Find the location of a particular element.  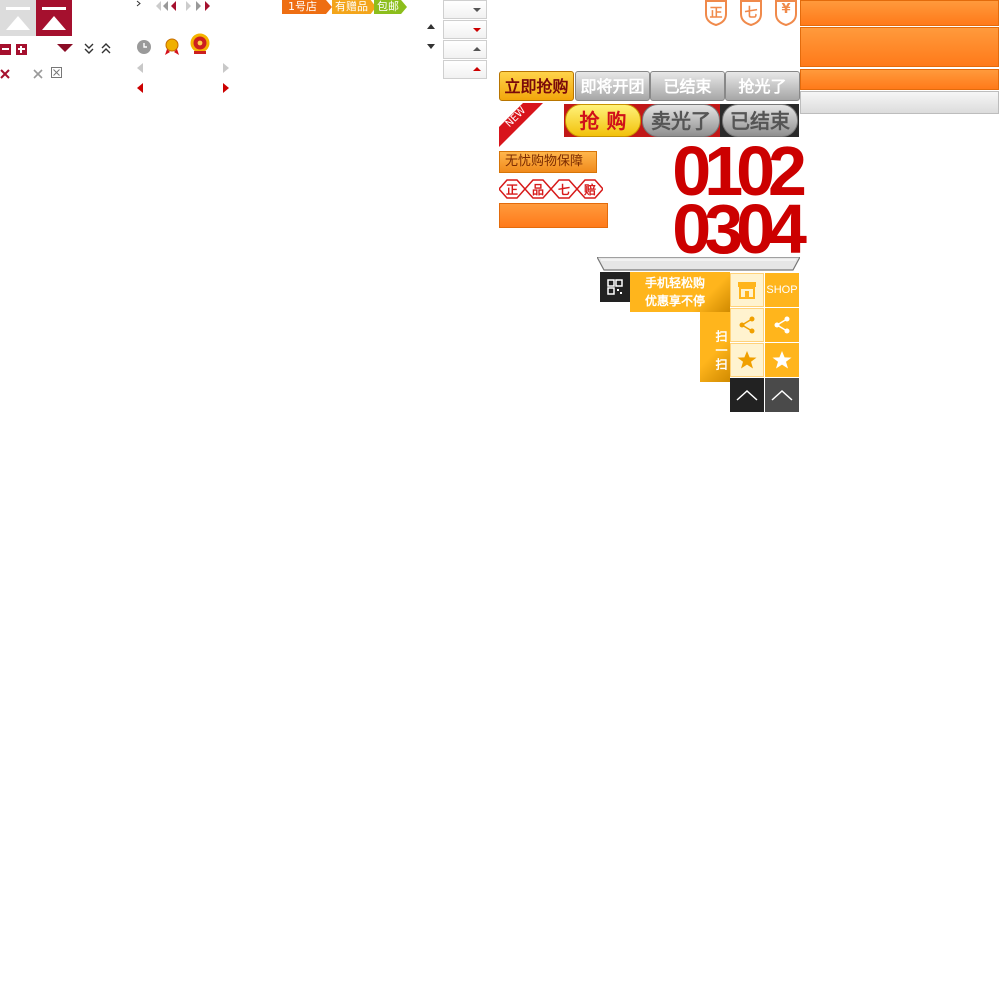

back-to-top-red-icon is located at coordinates (54, 18).